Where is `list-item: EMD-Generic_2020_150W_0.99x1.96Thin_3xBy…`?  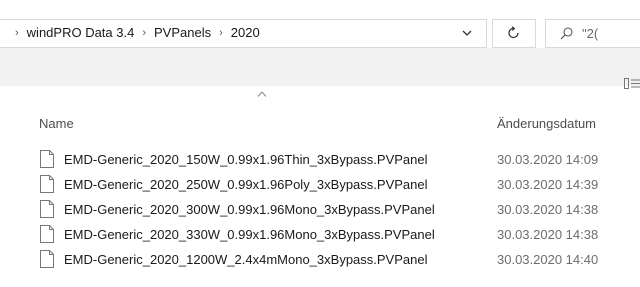
list-item: EMD-Generic_2020_150W_0.99x1.96Thin_3xBy… is located at coordinates (320, 160).